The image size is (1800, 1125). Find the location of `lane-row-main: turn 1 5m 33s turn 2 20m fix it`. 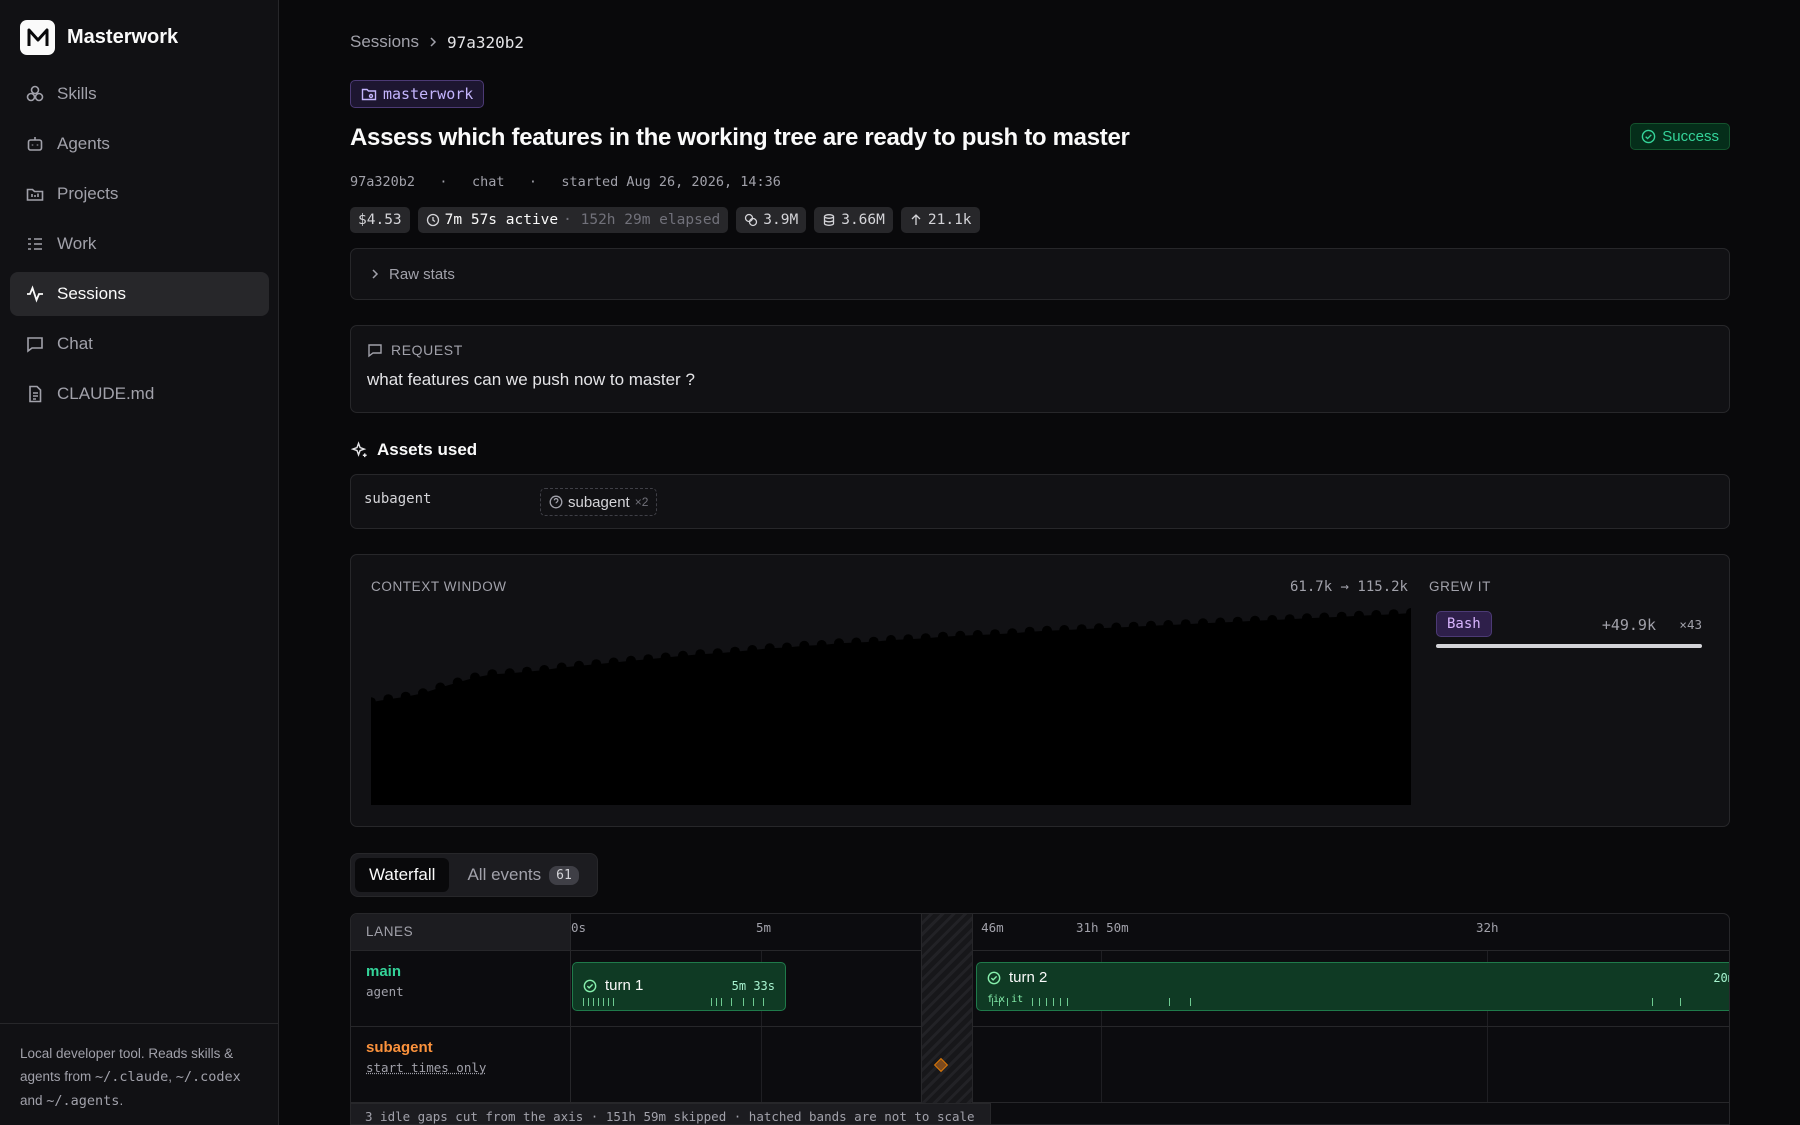

lane-row-main: turn 1 5m 33s turn 2 20m fix it is located at coordinates (1150, 989).